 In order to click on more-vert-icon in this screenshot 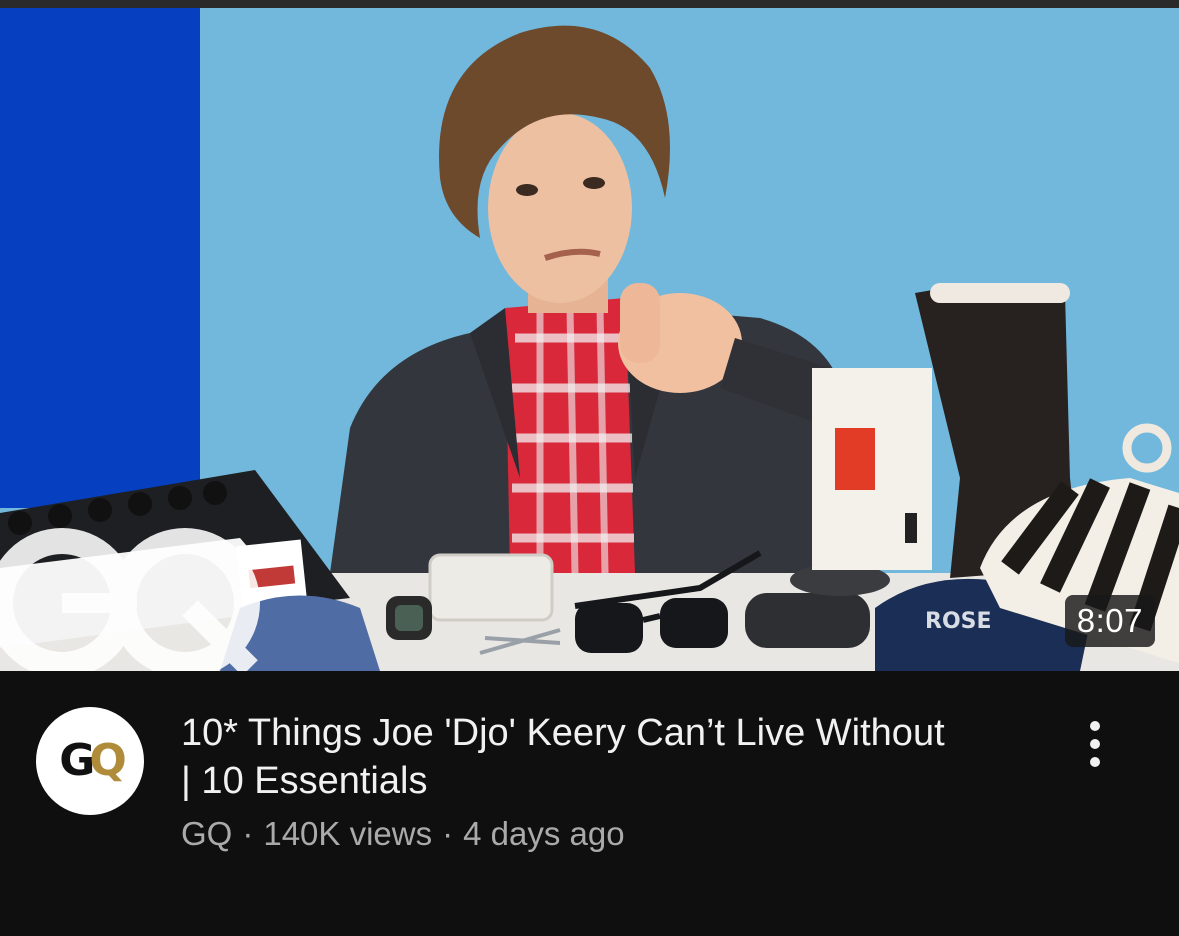, I will do `click(1095, 743)`.